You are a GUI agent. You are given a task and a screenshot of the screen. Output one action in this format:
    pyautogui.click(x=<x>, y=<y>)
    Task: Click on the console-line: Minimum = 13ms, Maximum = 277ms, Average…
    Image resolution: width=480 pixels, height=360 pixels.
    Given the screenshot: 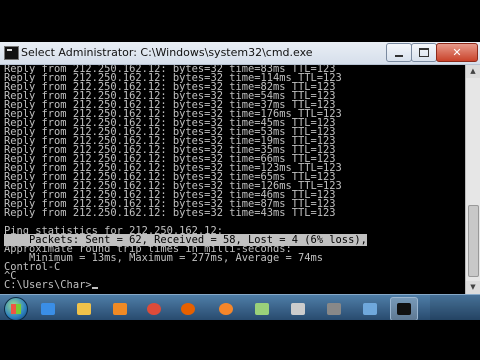 What is the action you would take?
    pyautogui.click(x=235, y=258)
    